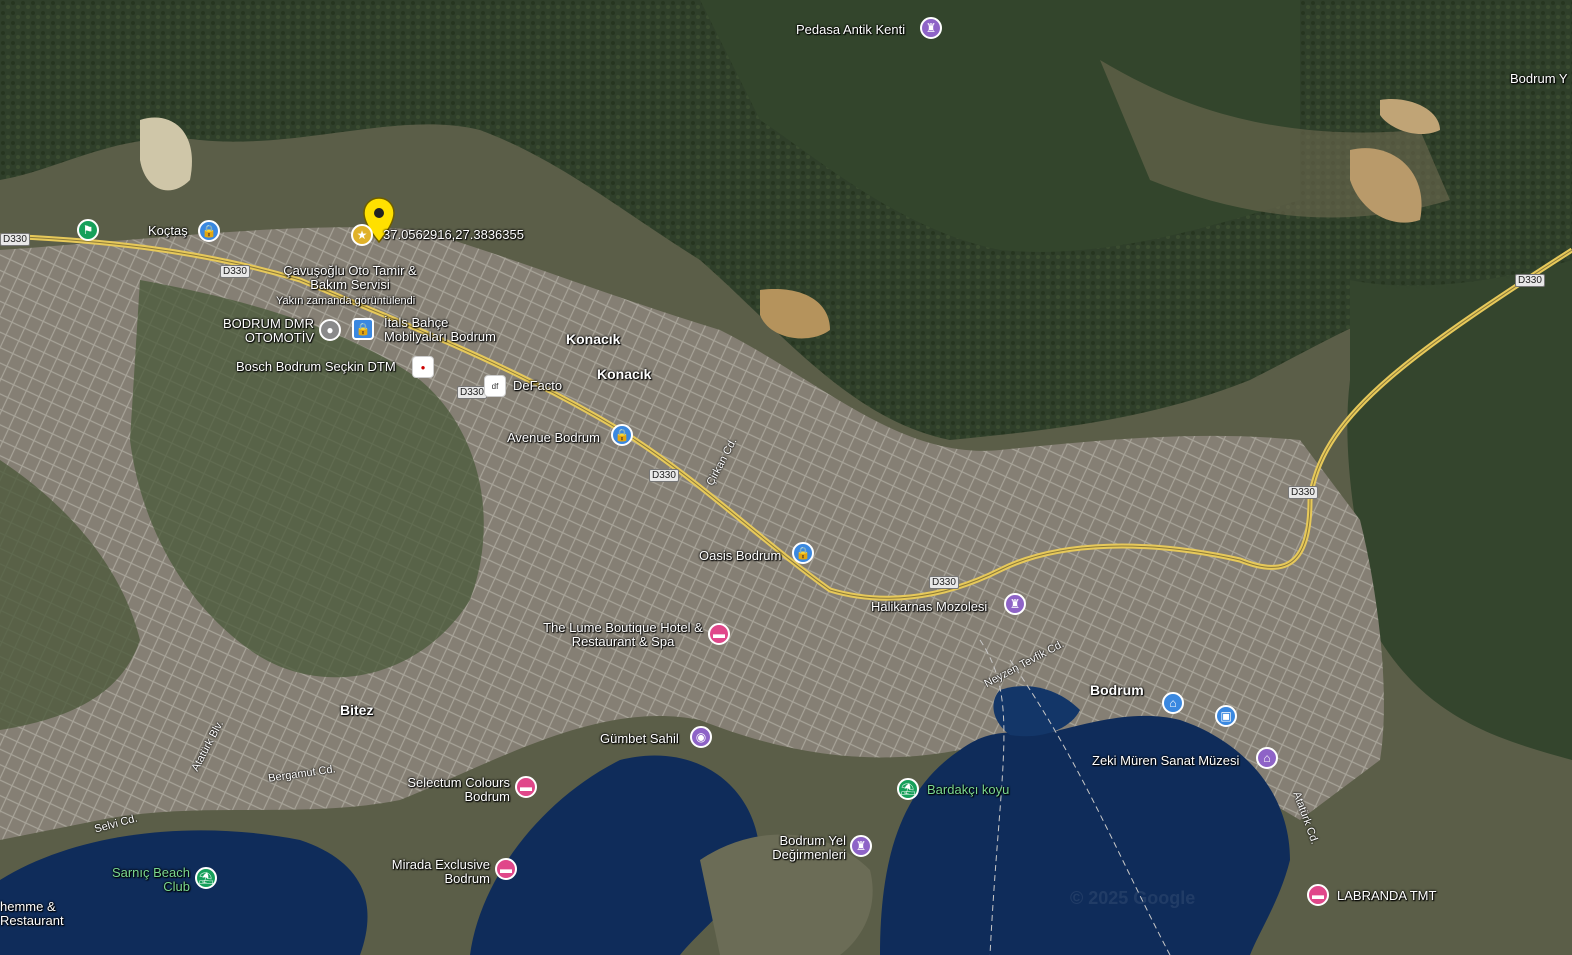 This screenshot has height=955, width=1572. I want to click on recently-viewed-label: Yakın zamanda görüntülendi, so click(346, 301).